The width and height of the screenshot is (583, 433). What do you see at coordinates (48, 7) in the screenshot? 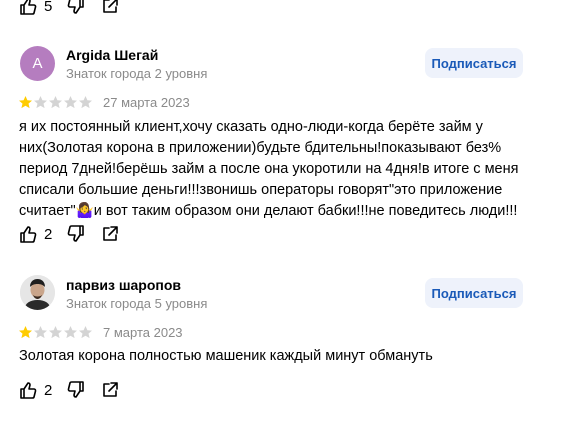
I see `like-count: 5` at bounding box center [48, 7].